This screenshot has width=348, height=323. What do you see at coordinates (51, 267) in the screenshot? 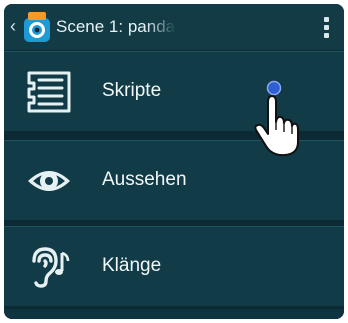
I see `ear-sound-icon` at bounding box center [51, 267].